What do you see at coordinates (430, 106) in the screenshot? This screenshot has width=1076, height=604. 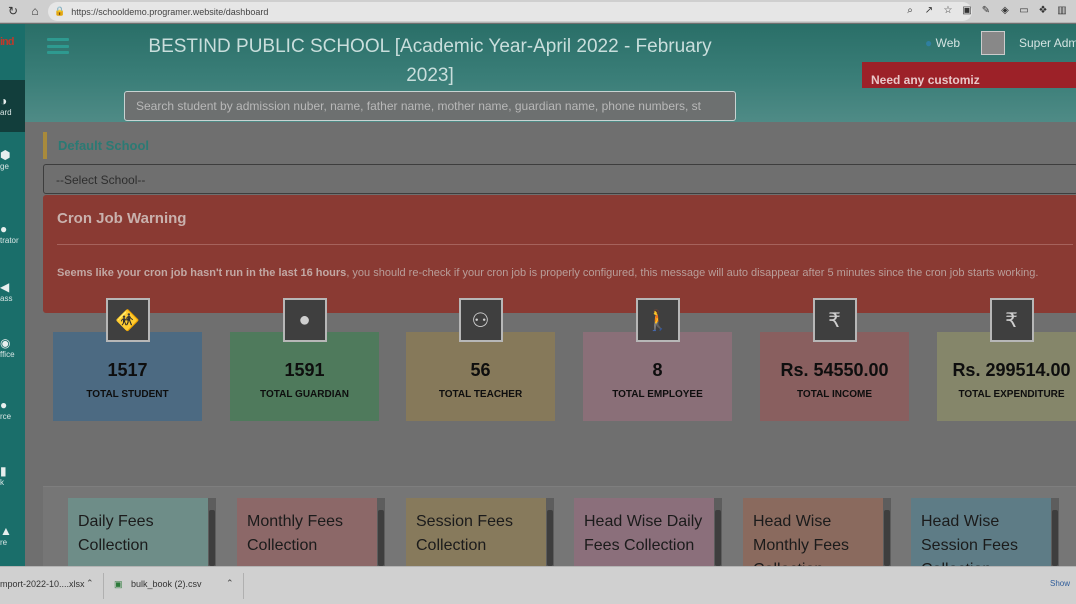 I see `search-input` at bounding box center [430, 106].